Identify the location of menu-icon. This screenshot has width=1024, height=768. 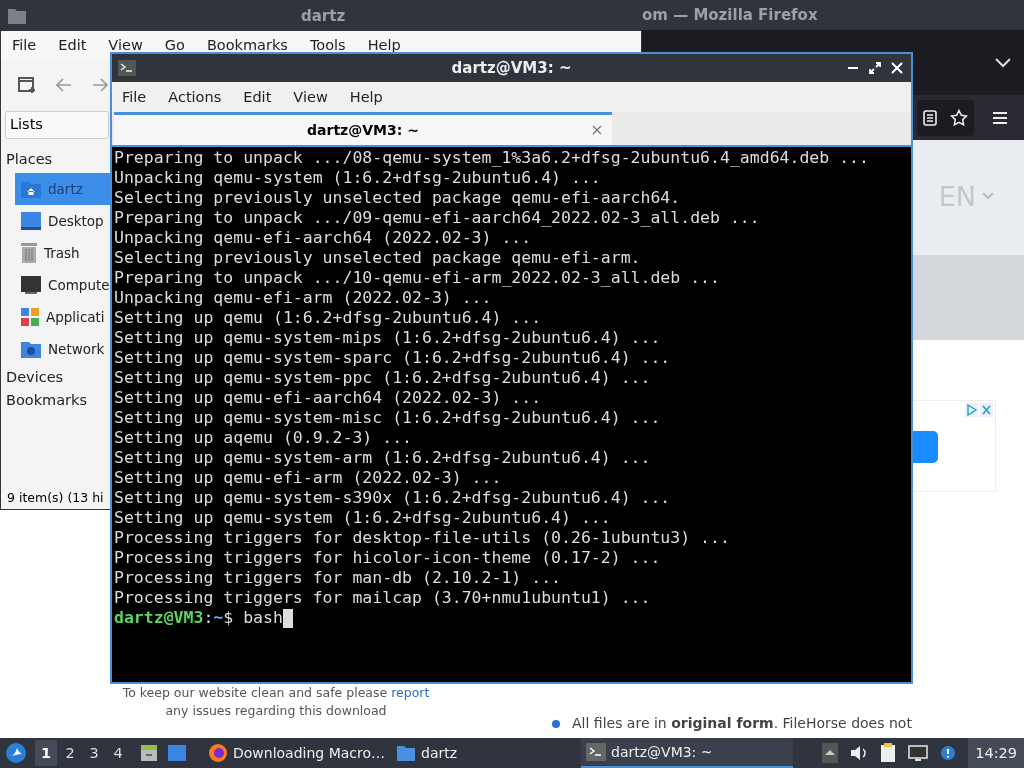
(1000, 117).